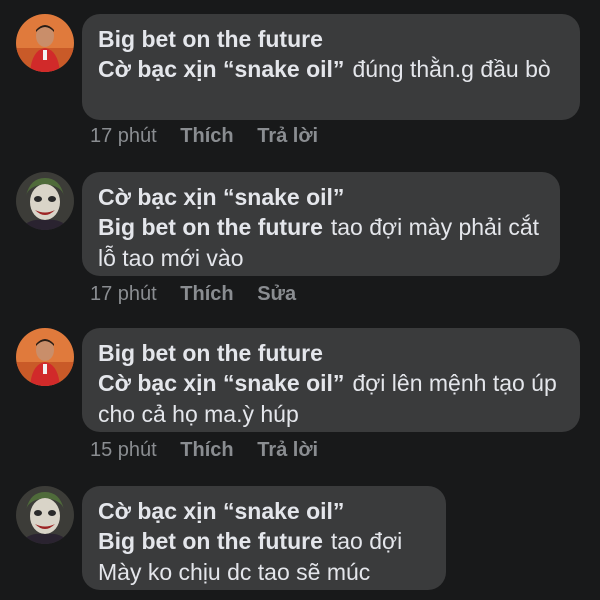  I want to click on comment-actions: 17 phút Thích Trả lời, so click(213, 136).